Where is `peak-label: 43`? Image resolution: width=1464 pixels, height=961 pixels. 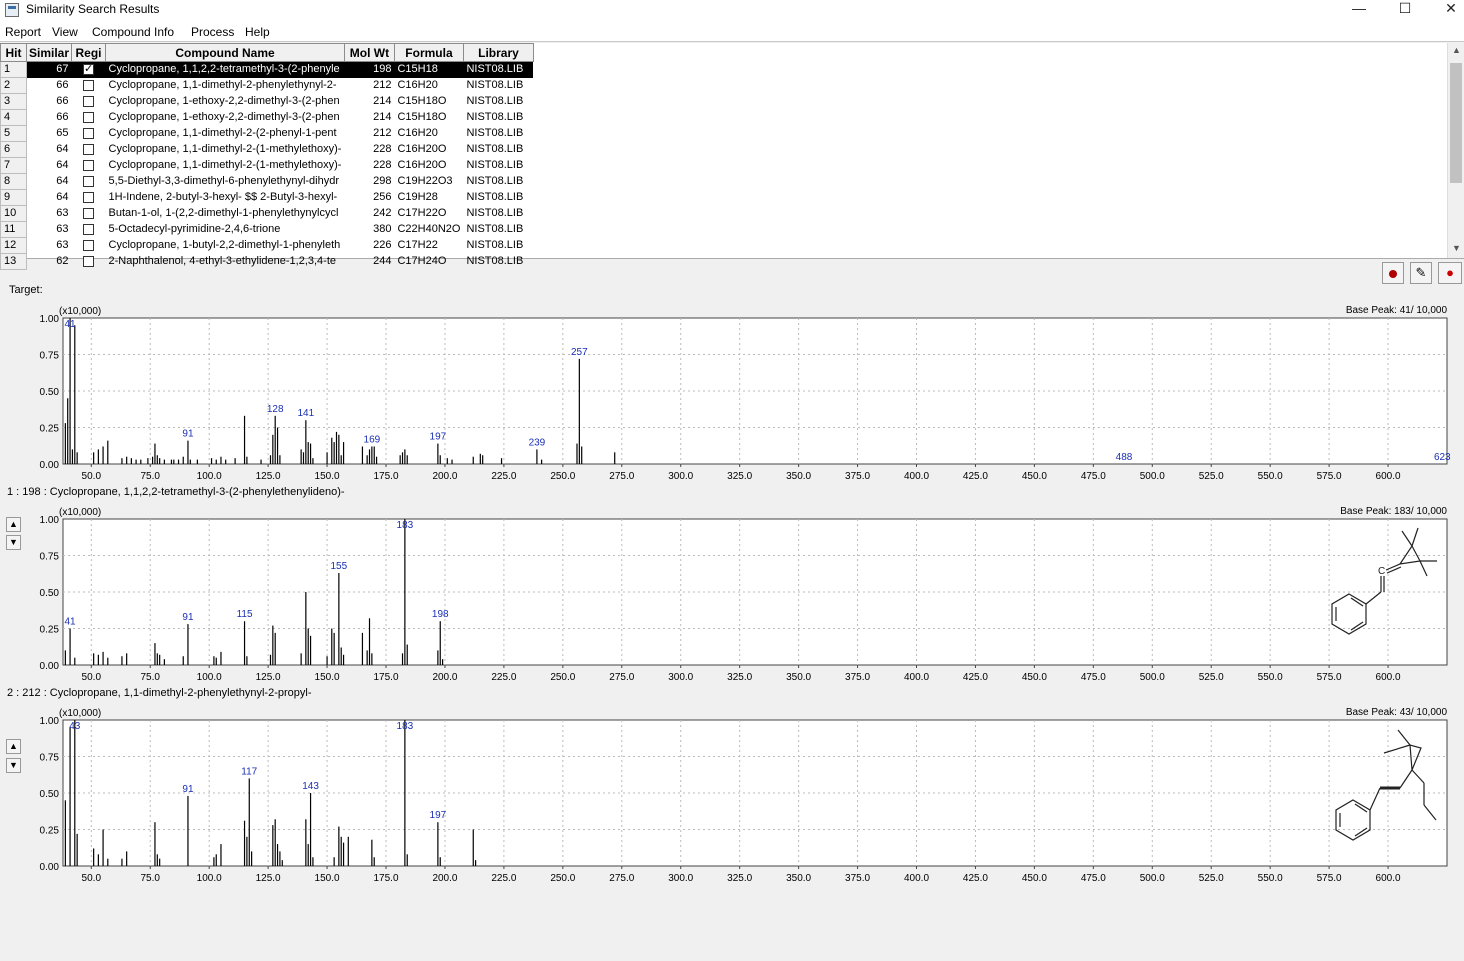 peak-label: 43 is located at coordinates (75, 726).